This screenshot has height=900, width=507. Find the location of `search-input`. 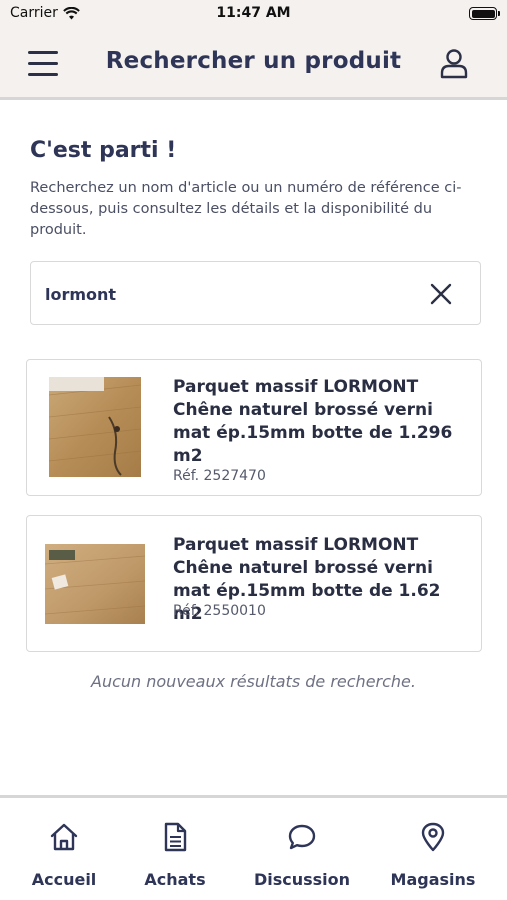

search-input is located at coordinates (225, 294).